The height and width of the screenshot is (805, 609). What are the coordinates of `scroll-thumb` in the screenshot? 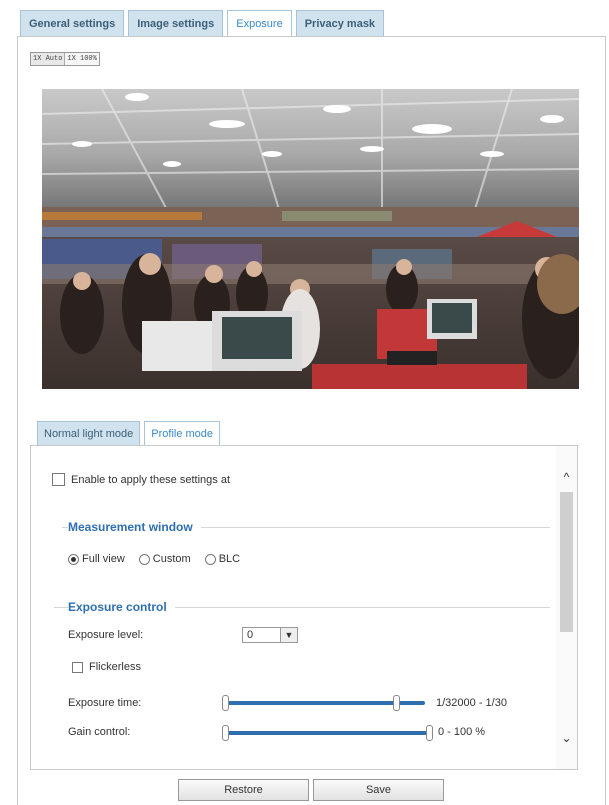 It's located at (566, 562).